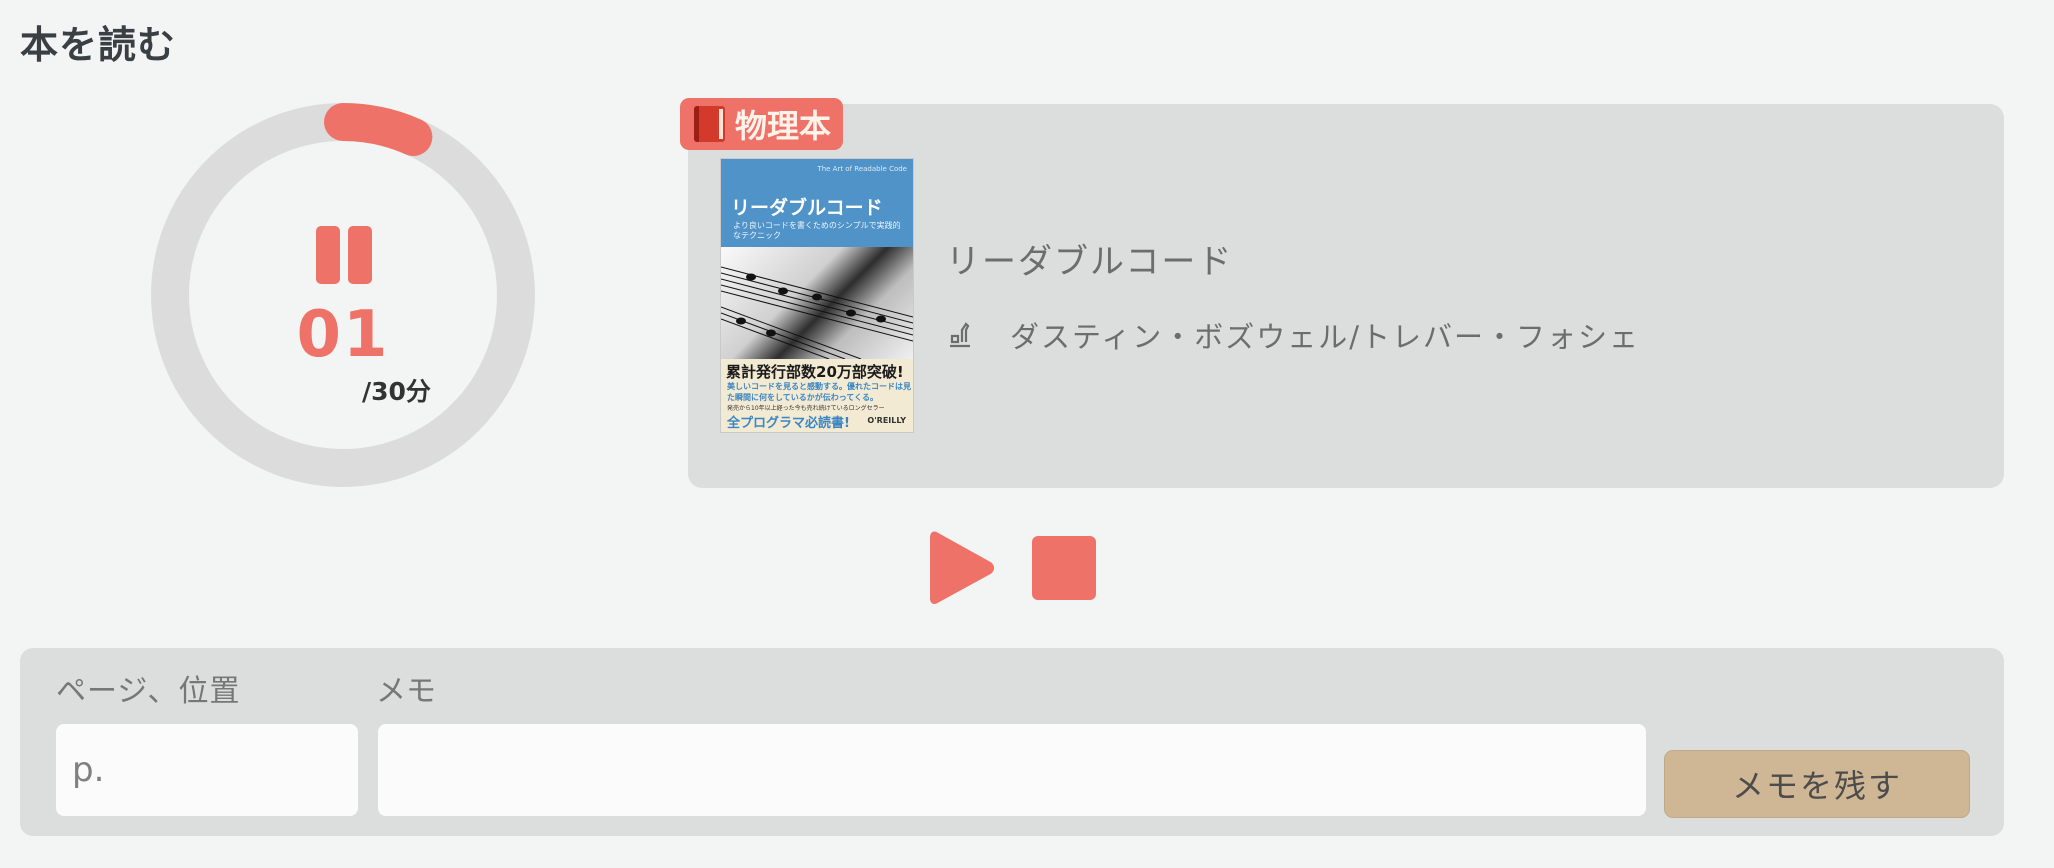 This screenshot has width=2054, height=868. Describe the element at coordinates (1817, 784) in the screenshot. I see `save-memo-button: メモを残す` at that location.